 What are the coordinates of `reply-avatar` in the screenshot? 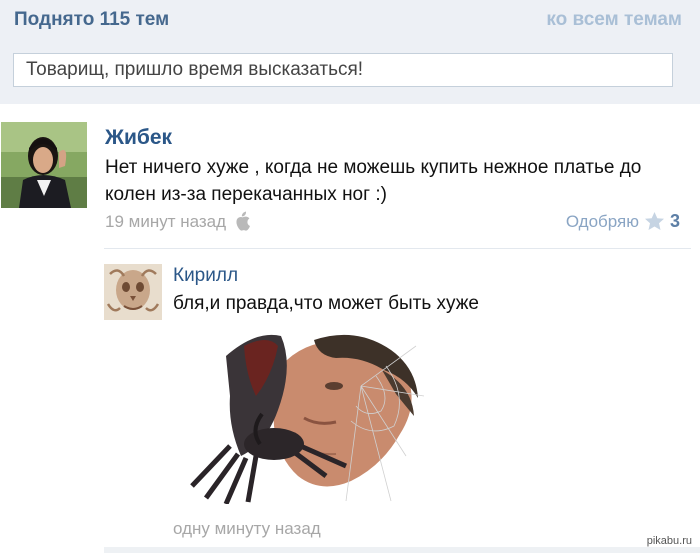 It's located at (133, 292).